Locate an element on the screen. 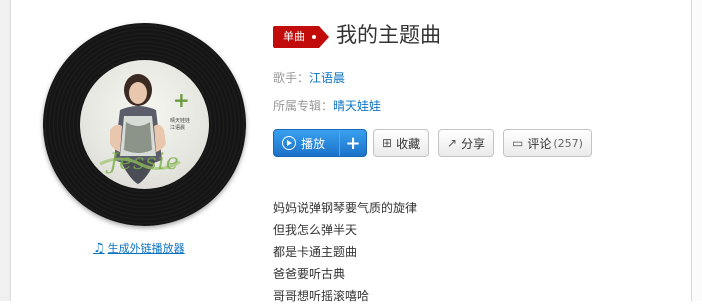 Image resolution: width=702 pixels, height=304 pixels. play-button-group: 播放 + is located at coordinates (320, 143).